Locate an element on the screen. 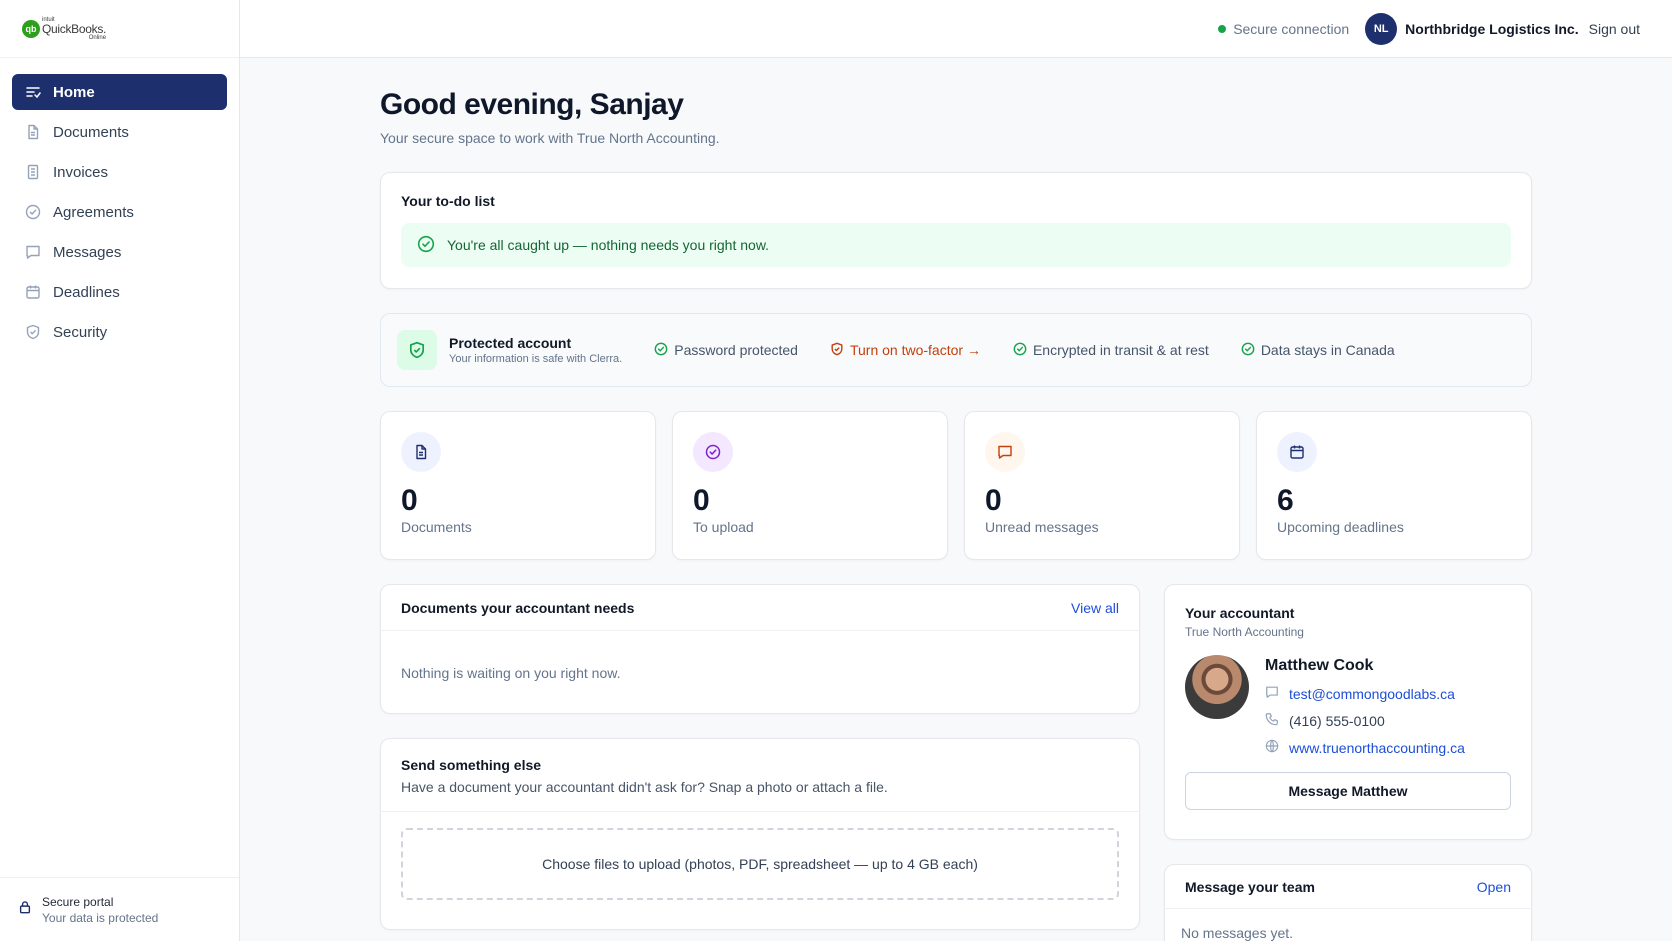  brand-line3: Online is located at coordinates (97, 37).